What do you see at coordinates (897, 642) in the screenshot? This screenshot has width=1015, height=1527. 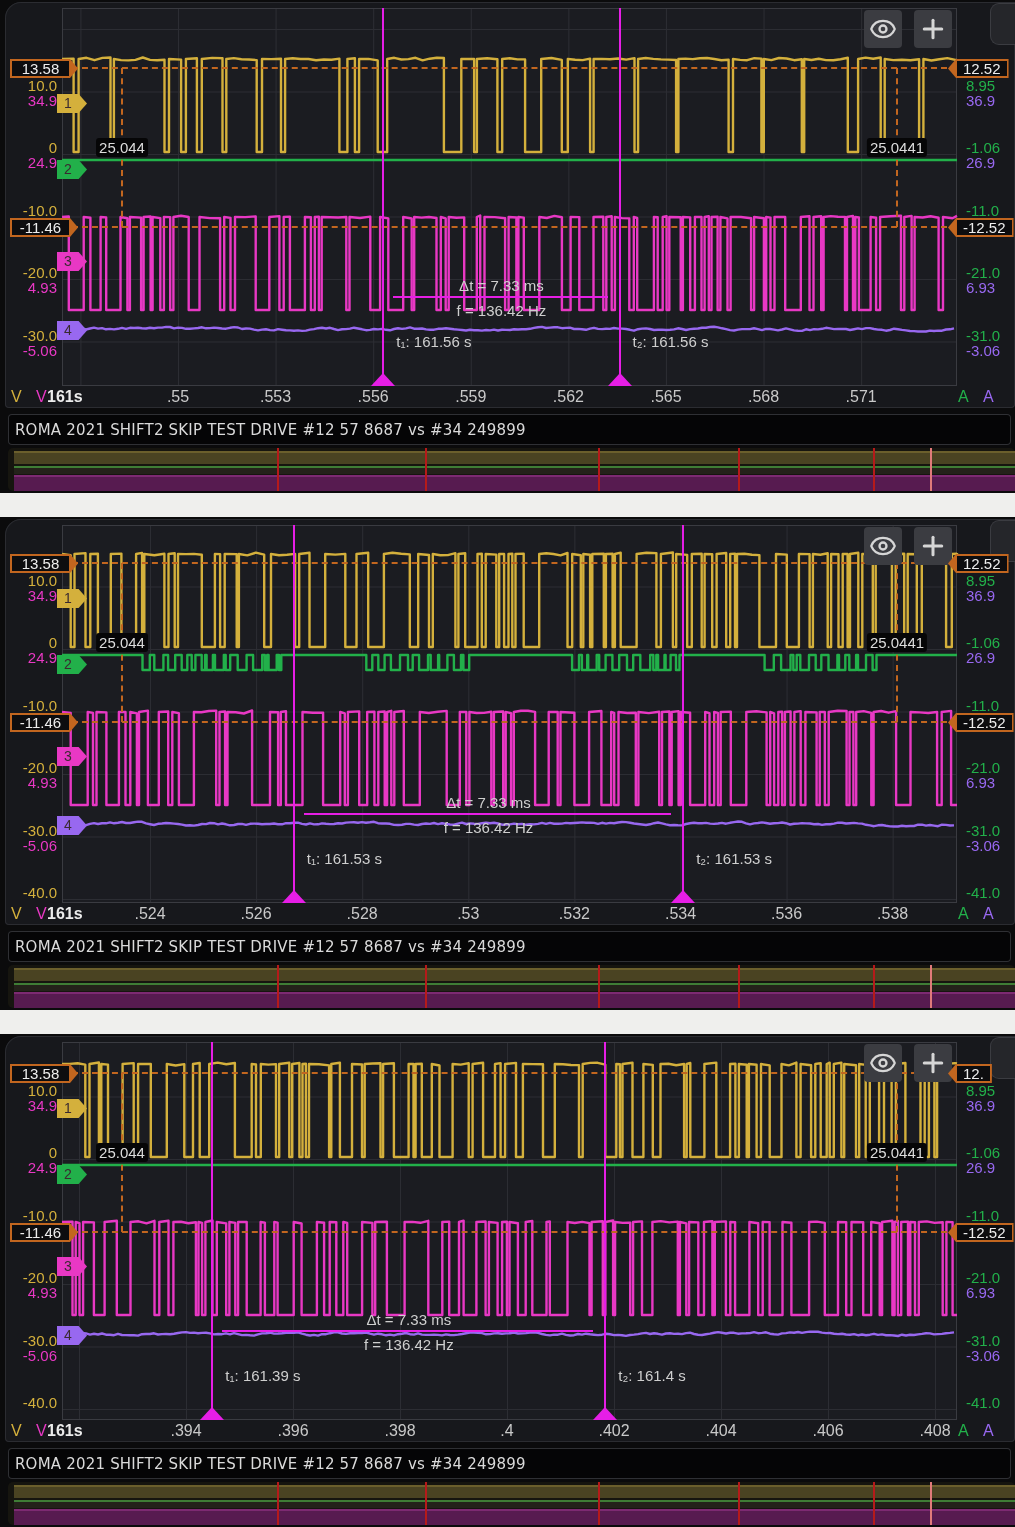 I see `value-readout: 25.0441` at bounding box center [897, 642].